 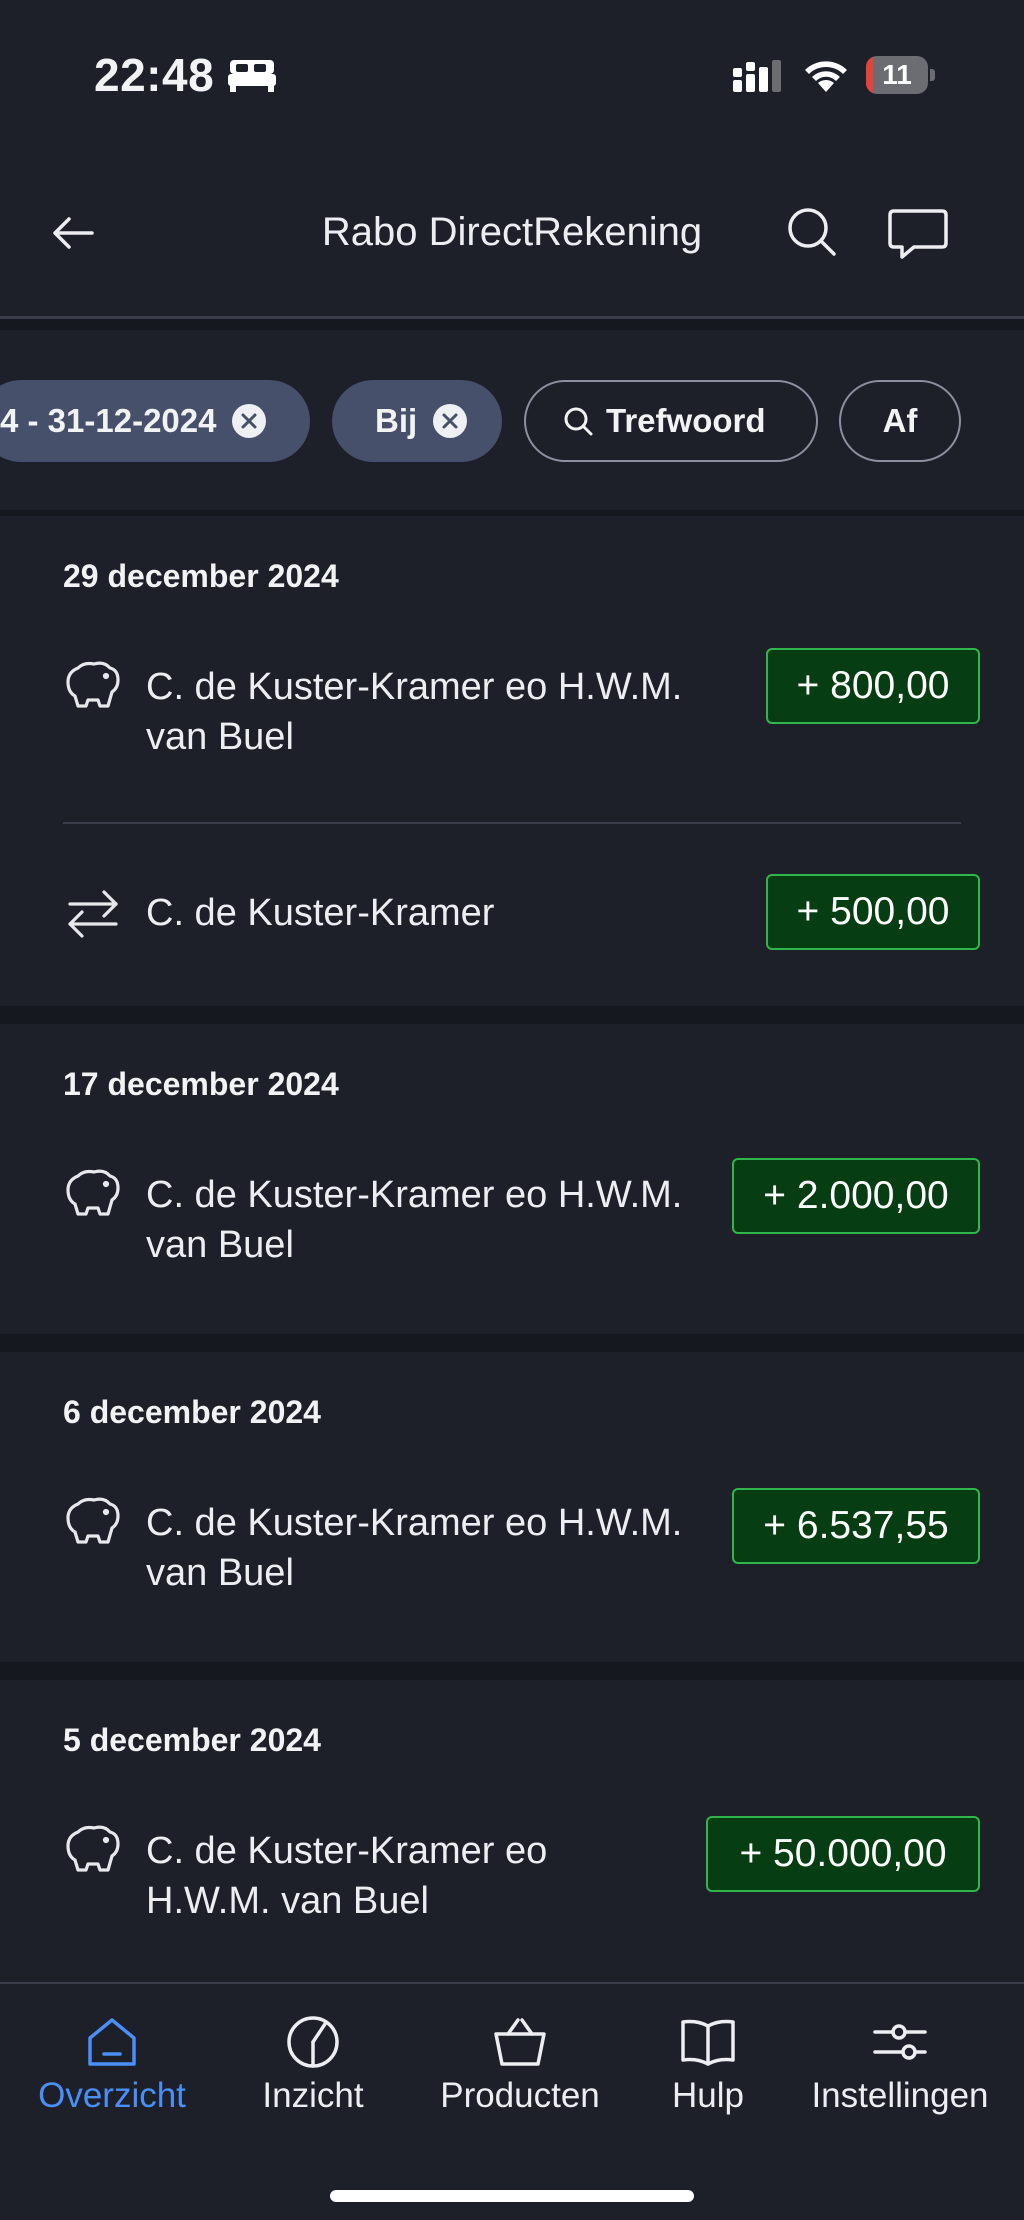 I want to click on chip-af-label: Af, so click(x=900, y=420).